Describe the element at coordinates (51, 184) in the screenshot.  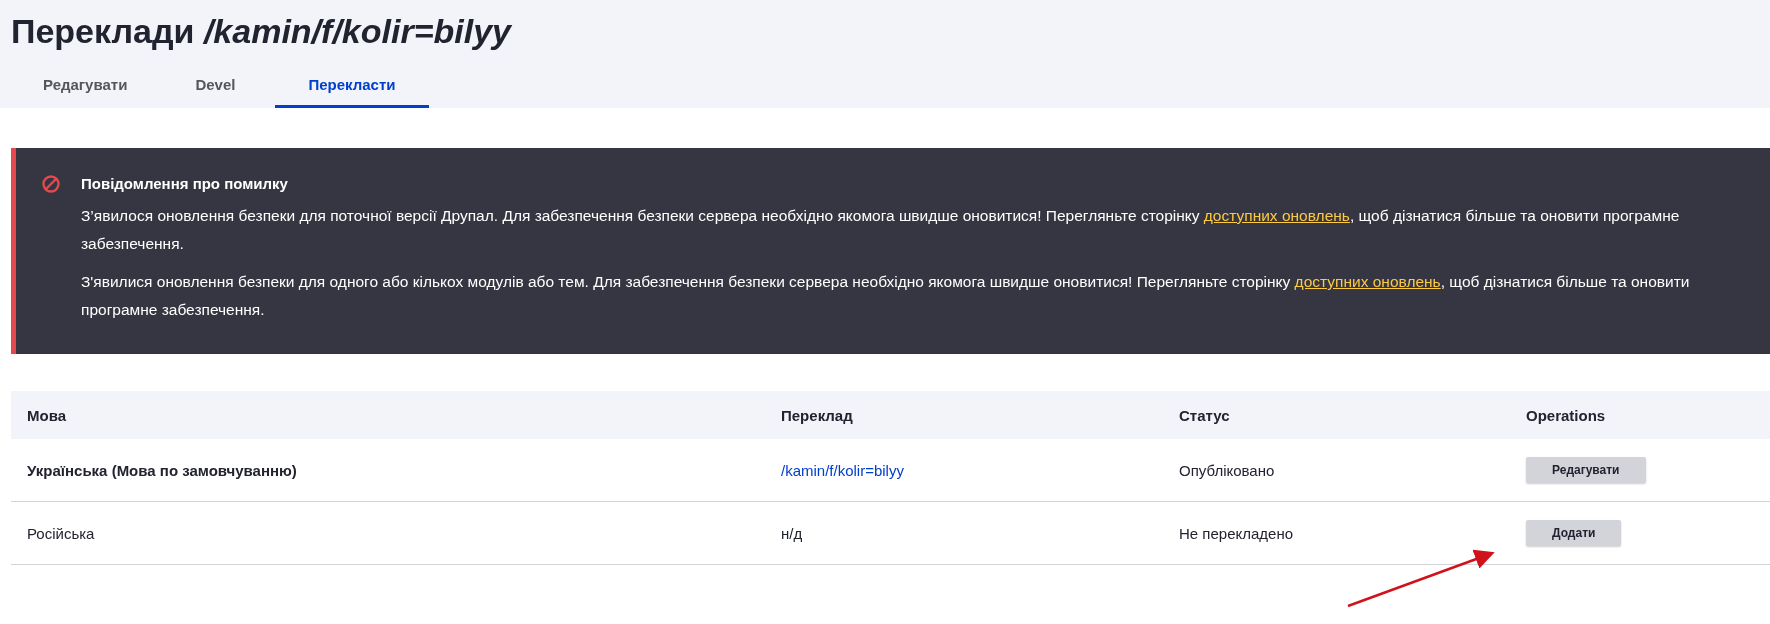
I see `error-icon` at that location.